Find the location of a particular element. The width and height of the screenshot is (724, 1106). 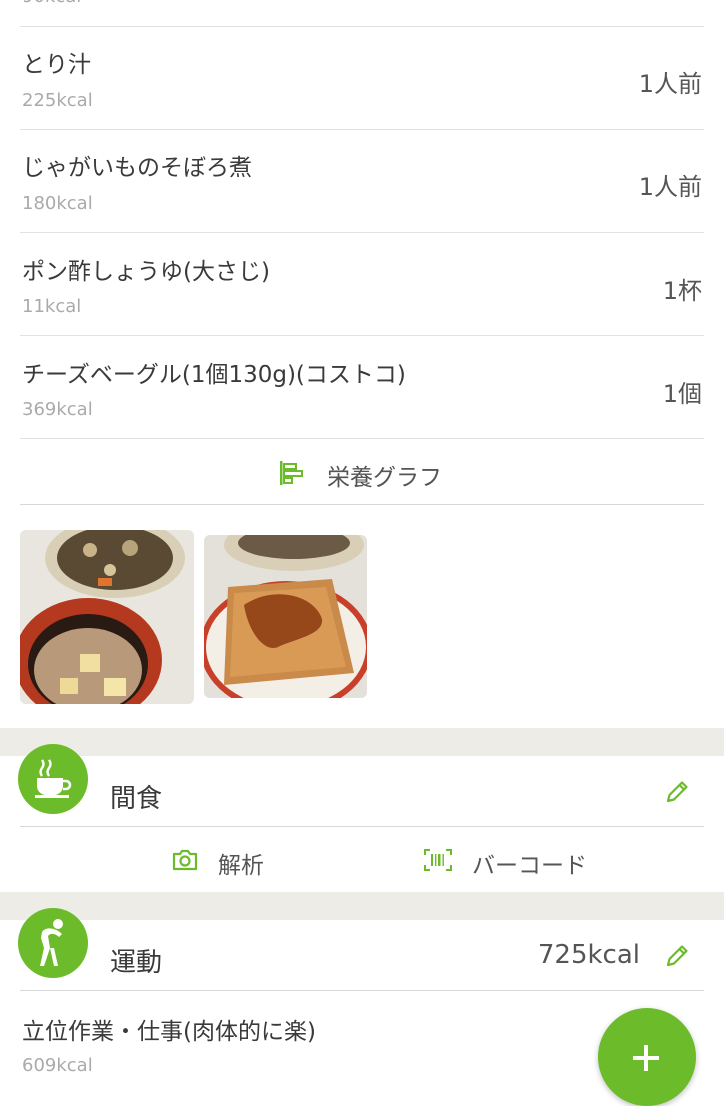

item-name: とり汁 is located at coordinates (56, 65).